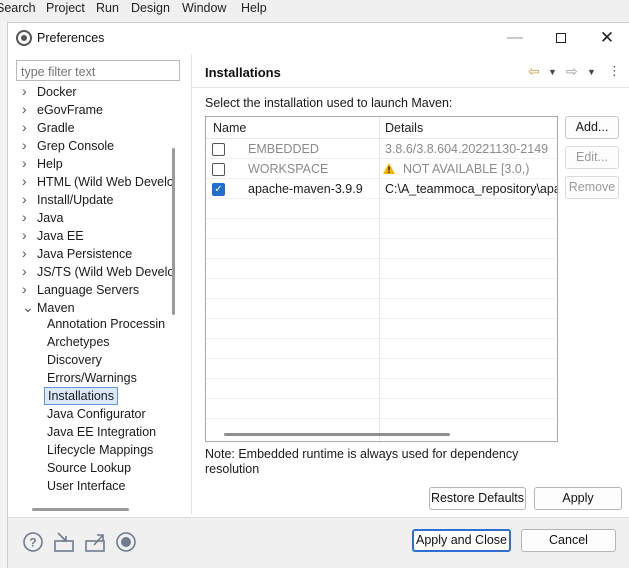 Image resolution: width=629 pixels, height=568 pixels. What do you see at coordinates (461, 540) in the screenshot?
I see `apply-and-close-button: Apply and Close` at bounding box center [461, 540].